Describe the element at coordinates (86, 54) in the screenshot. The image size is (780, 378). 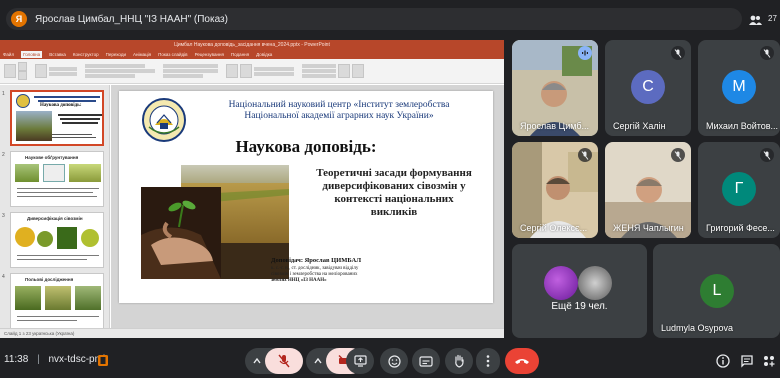
I see `ribbon-tab: Конструктор` at that location.